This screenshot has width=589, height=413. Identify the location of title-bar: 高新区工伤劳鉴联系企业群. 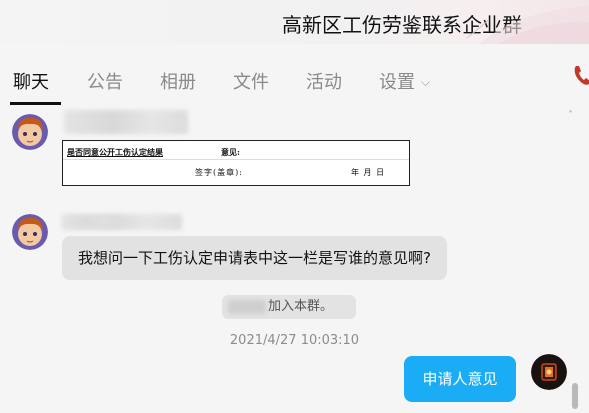
(294, 22).